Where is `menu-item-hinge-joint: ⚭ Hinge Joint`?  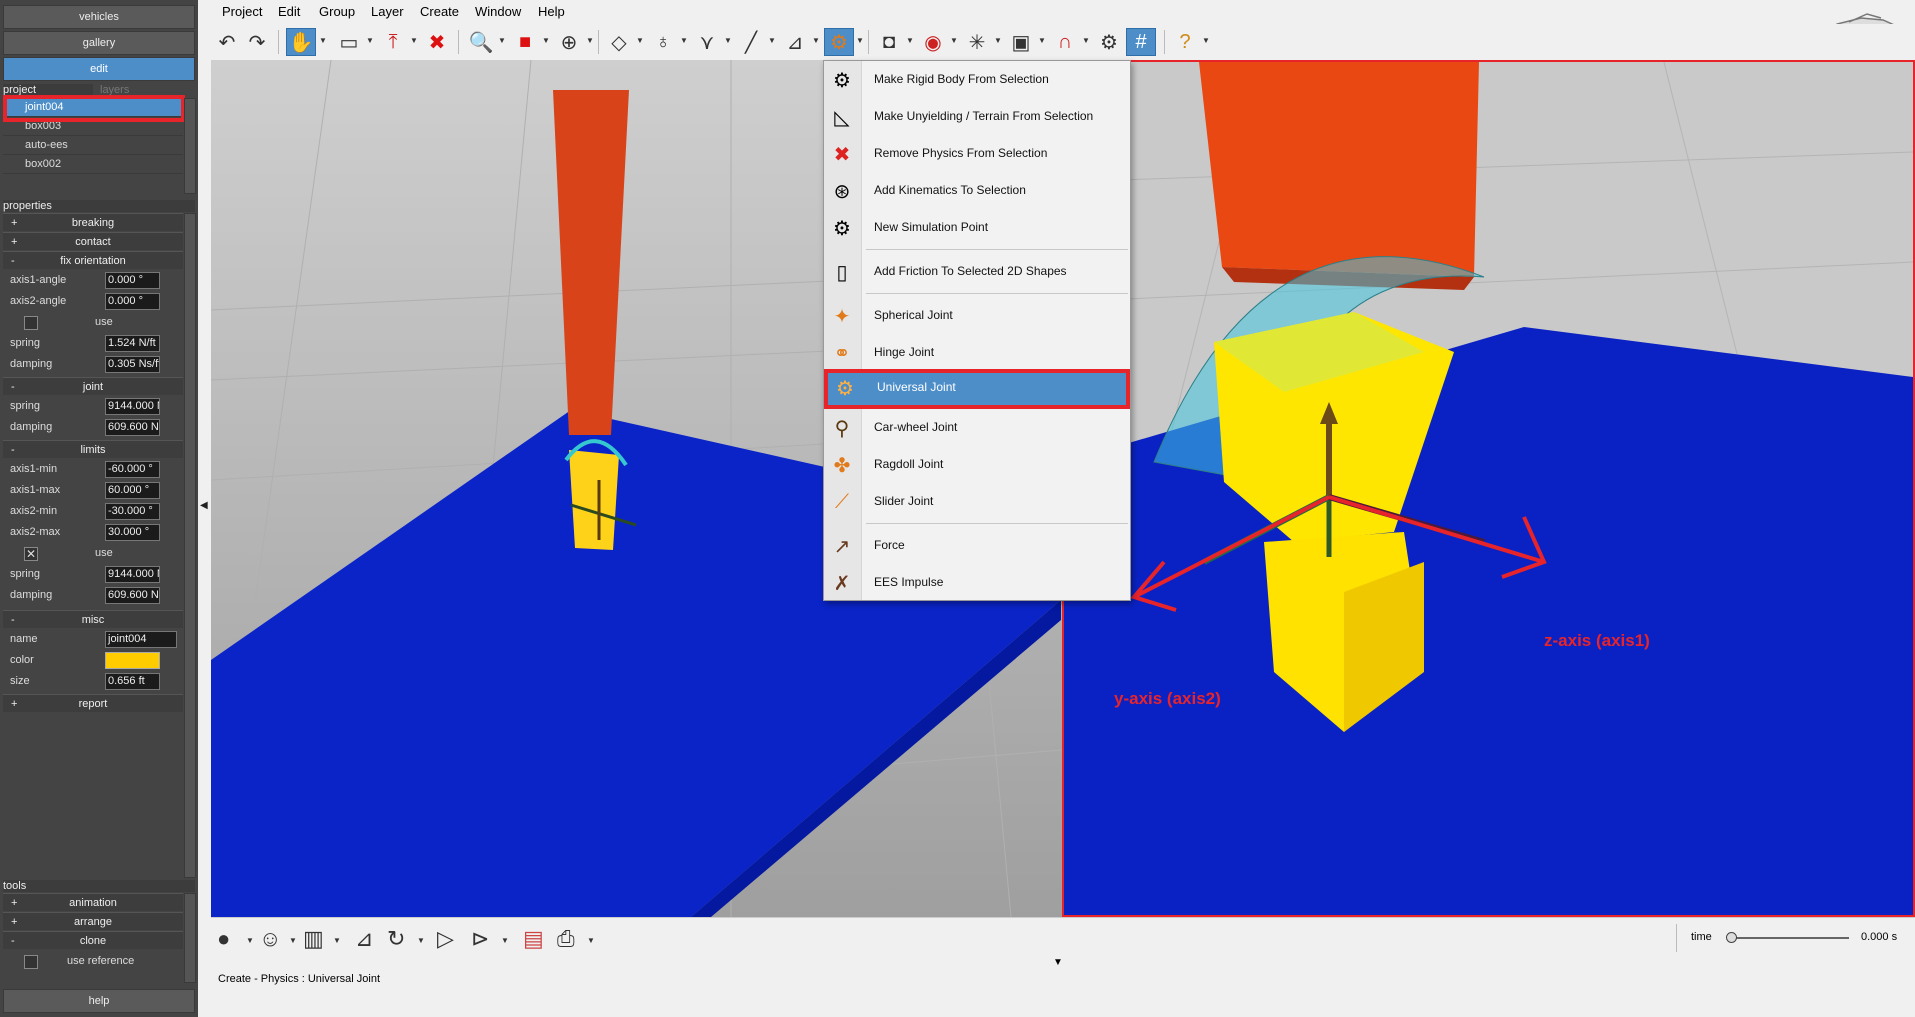
menu-item-hinge-joint: ⚭ Hinge Joint is located at coordinates (977, 352).